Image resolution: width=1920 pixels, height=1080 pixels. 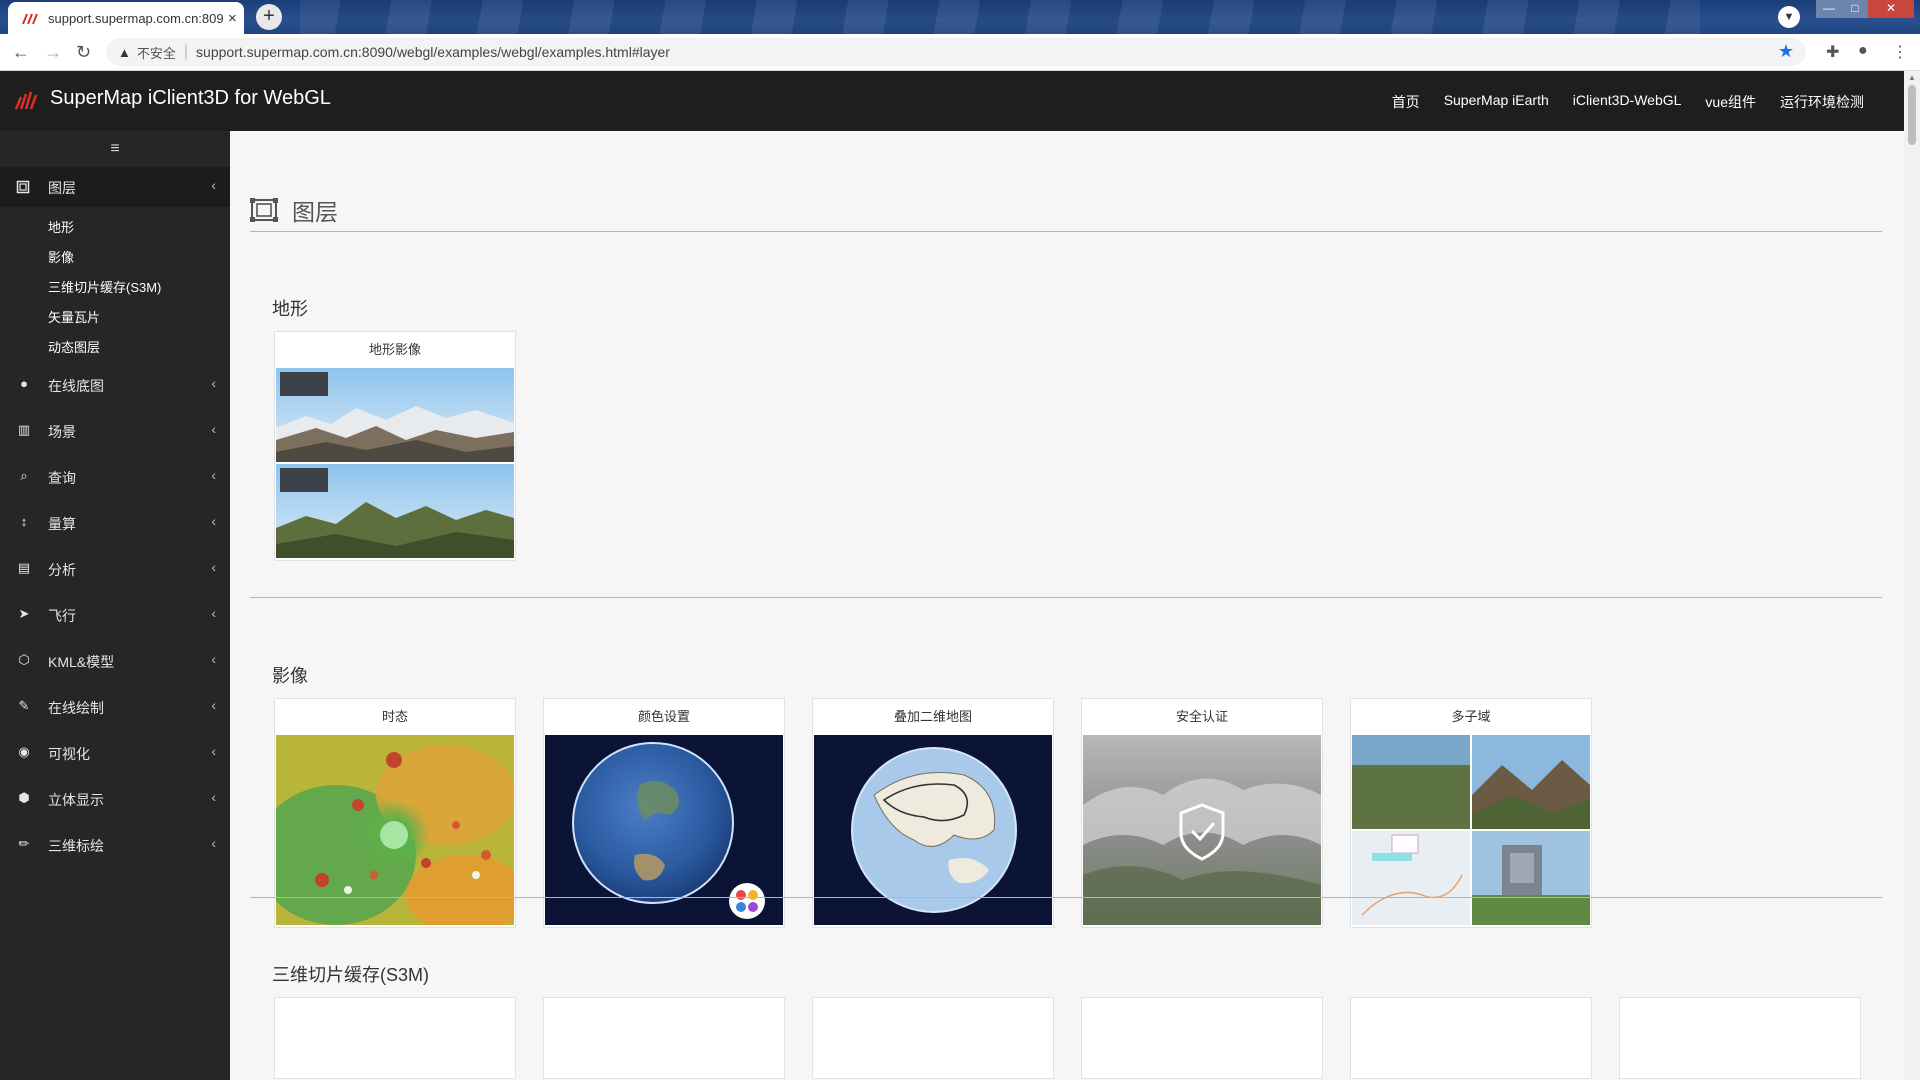 What do you see at coordinates (115, 707) in the screenshot?
I see `sidebar-item-online-draw: ✎ 在线绘制 ‹` at bounding box center [115, 707].